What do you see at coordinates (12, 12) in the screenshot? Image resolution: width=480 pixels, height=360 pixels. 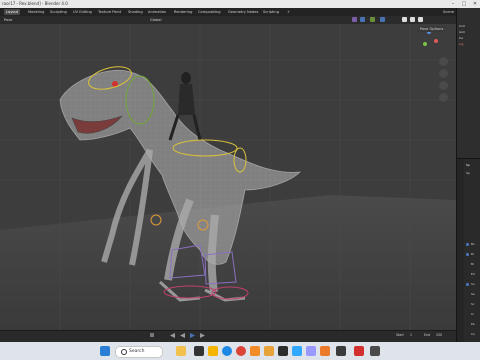 I see `tab-layout: Layout` at bounding box center [12, 12].